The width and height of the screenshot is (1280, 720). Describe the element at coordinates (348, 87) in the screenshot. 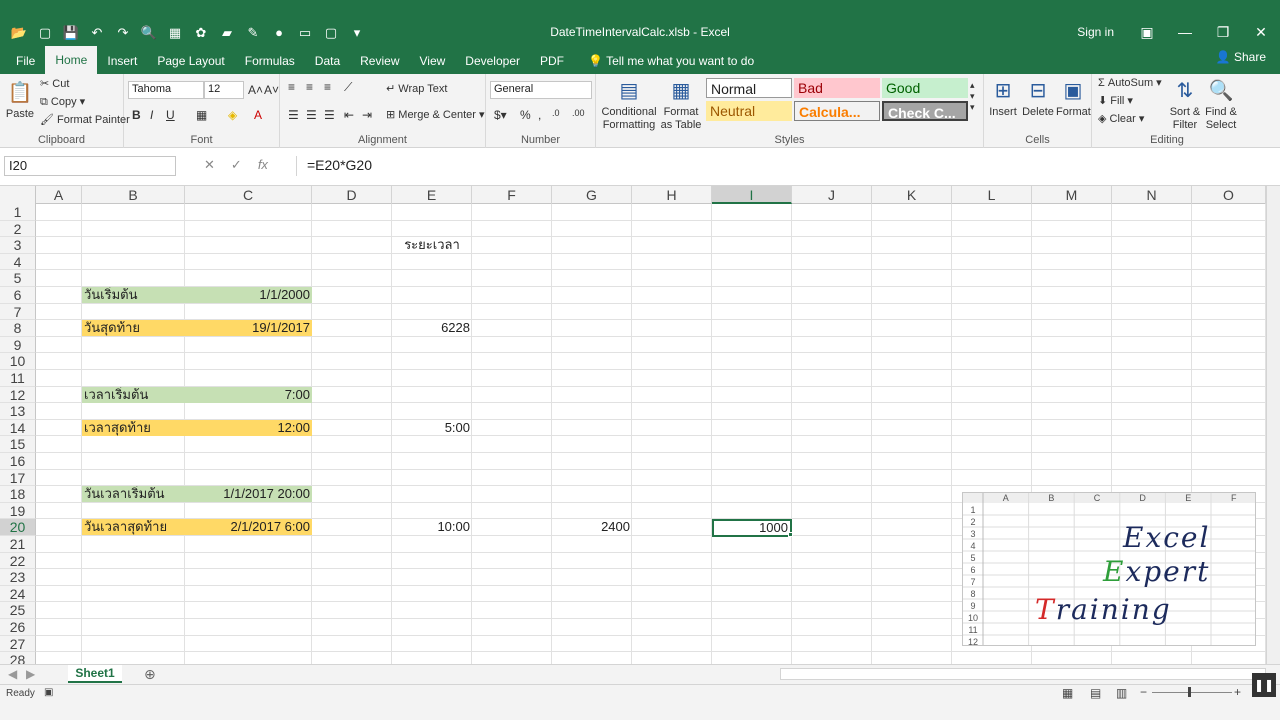

I see `orientation-icon: ⟋` at that location.